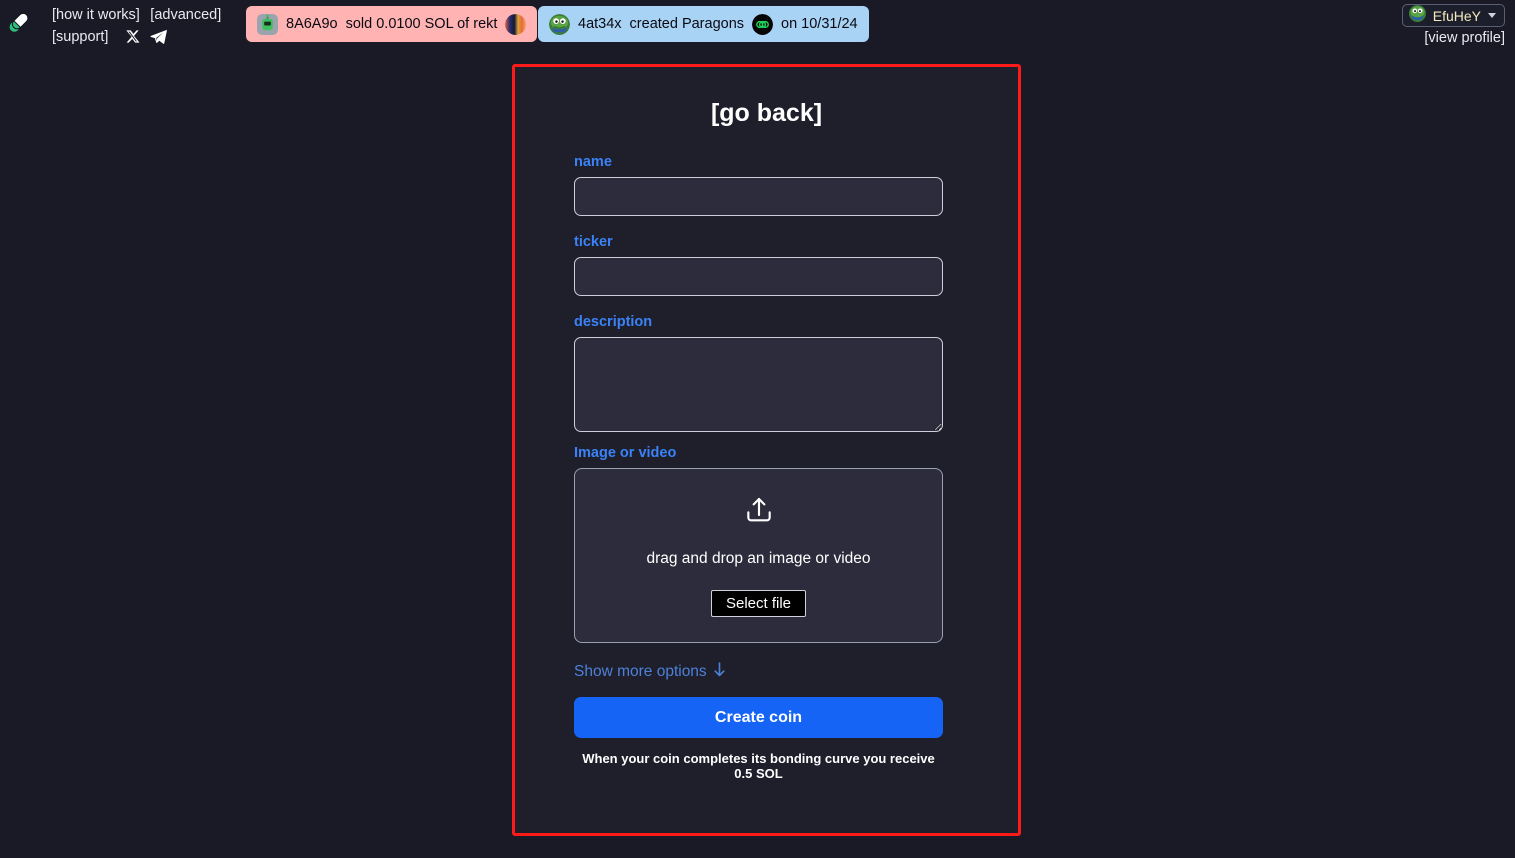  I want to click on show-more-options-link: Show more options, so click(650, 672).